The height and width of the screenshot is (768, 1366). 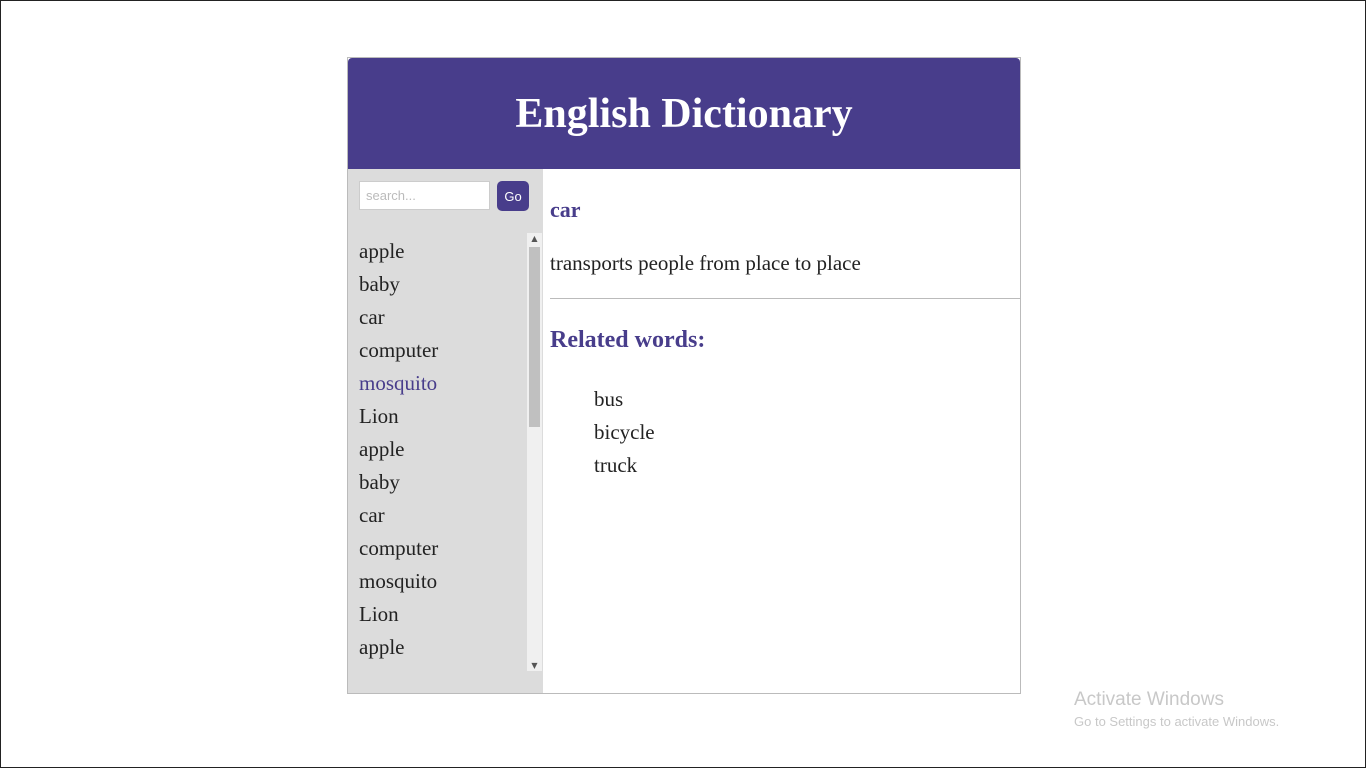 I want to click on activate-windows-title: Activate Windows, so click(x=1149, y=699).